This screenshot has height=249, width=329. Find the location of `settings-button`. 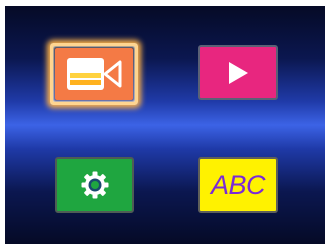

settings-button is located at coordinates (94, 185).